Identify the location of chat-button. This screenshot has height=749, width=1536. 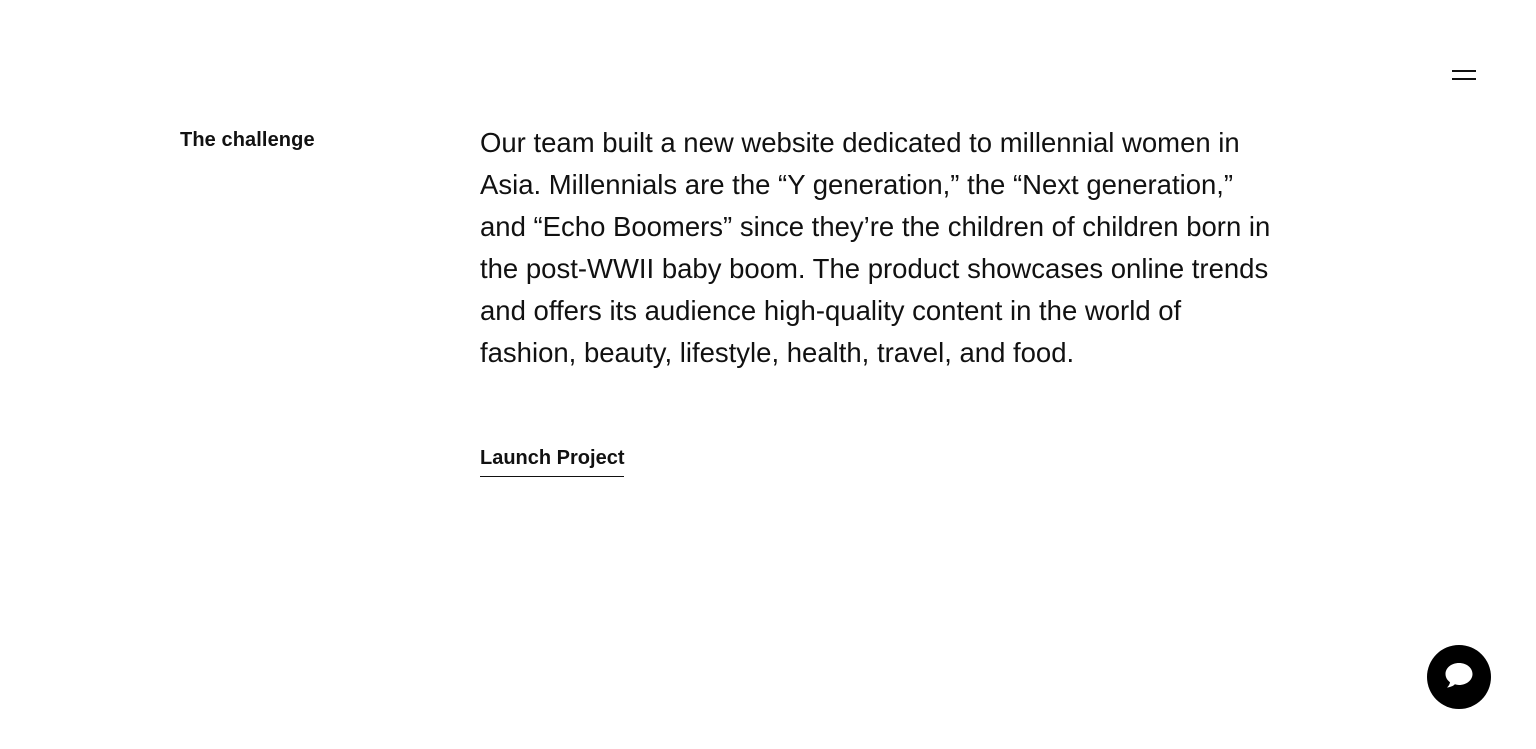
(1459, 677).